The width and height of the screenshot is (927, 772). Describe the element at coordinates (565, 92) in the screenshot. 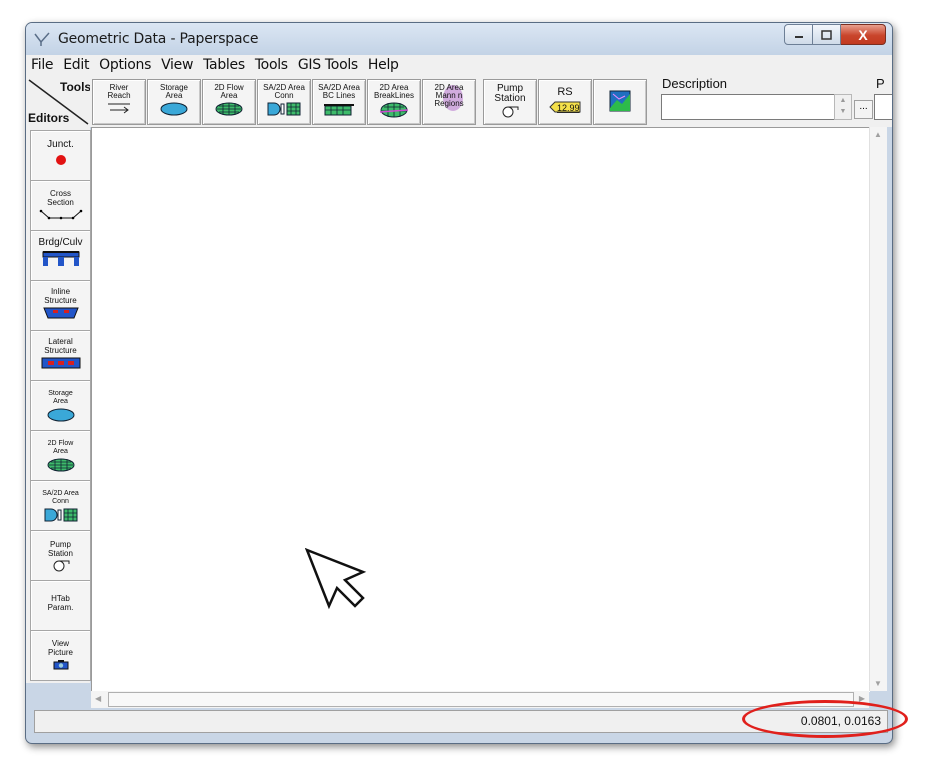

I see `river-station-label: RS` at that location.